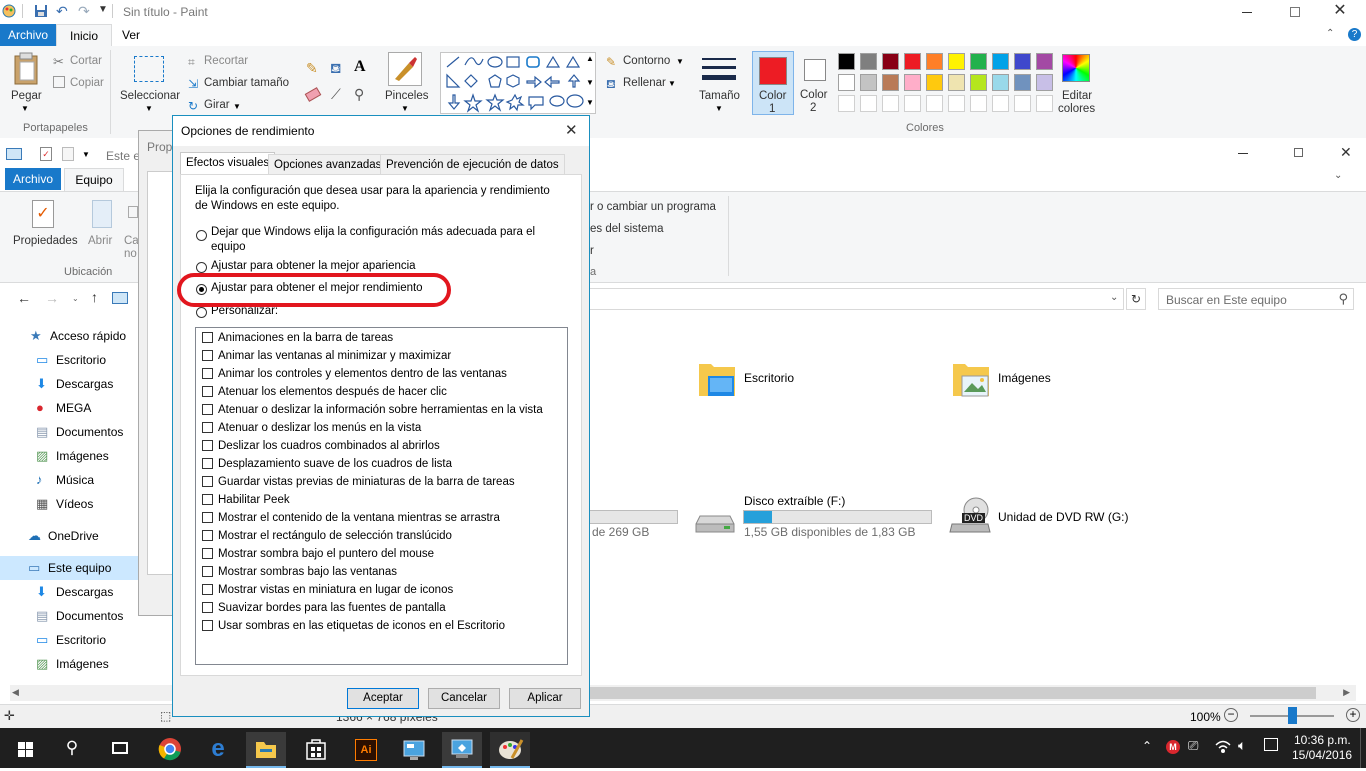 This screenshot has height=771, width=1366. What do you see at coordinates (680, 61) in the screenshot?
I see `outline-dropdown-icon: ▼` at bounding box center [680, 61].